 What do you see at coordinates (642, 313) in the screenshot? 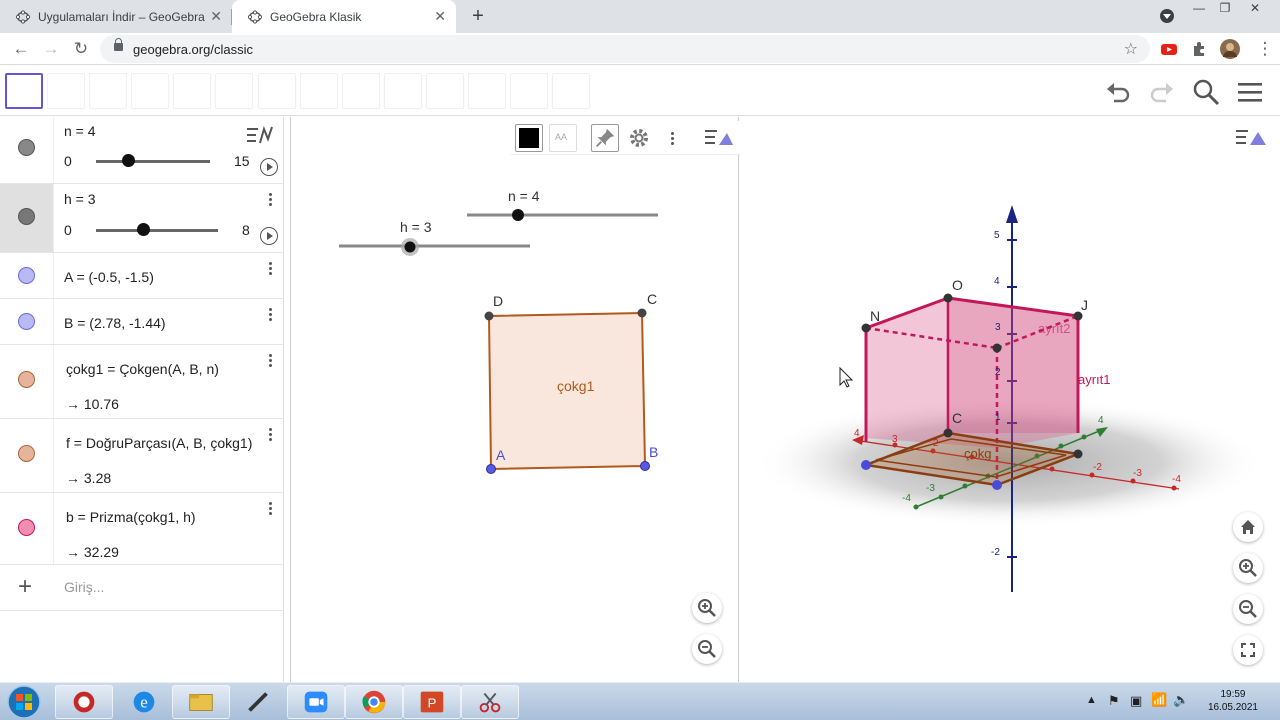
I see `point-c` at bounding box center [642, 313].